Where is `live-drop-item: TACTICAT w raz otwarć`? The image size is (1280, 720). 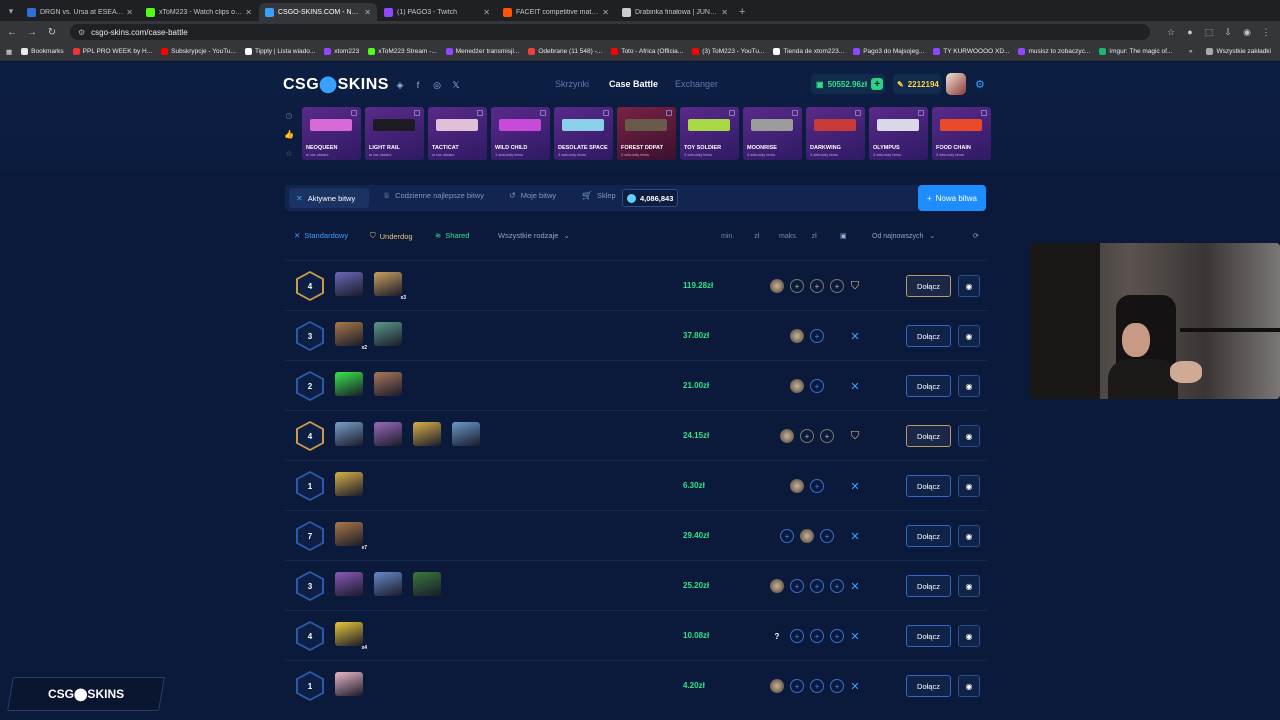
live-drop-item: TACTICAT w raz otwarć is located at coordinates (457, 133).